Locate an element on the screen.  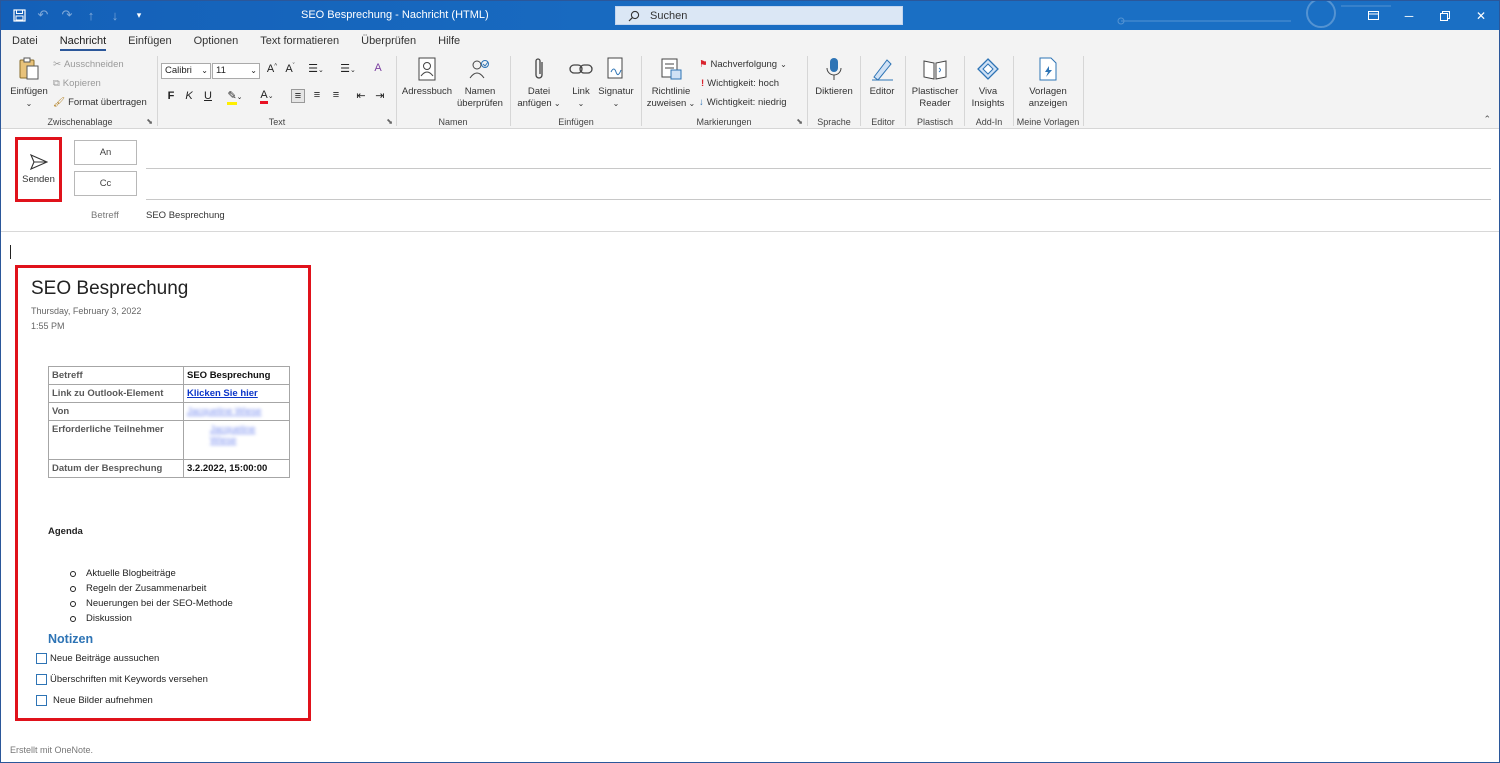
window-title: SEO Besprechung - Nachricht (HTML) is located at coordinates (395, 15).